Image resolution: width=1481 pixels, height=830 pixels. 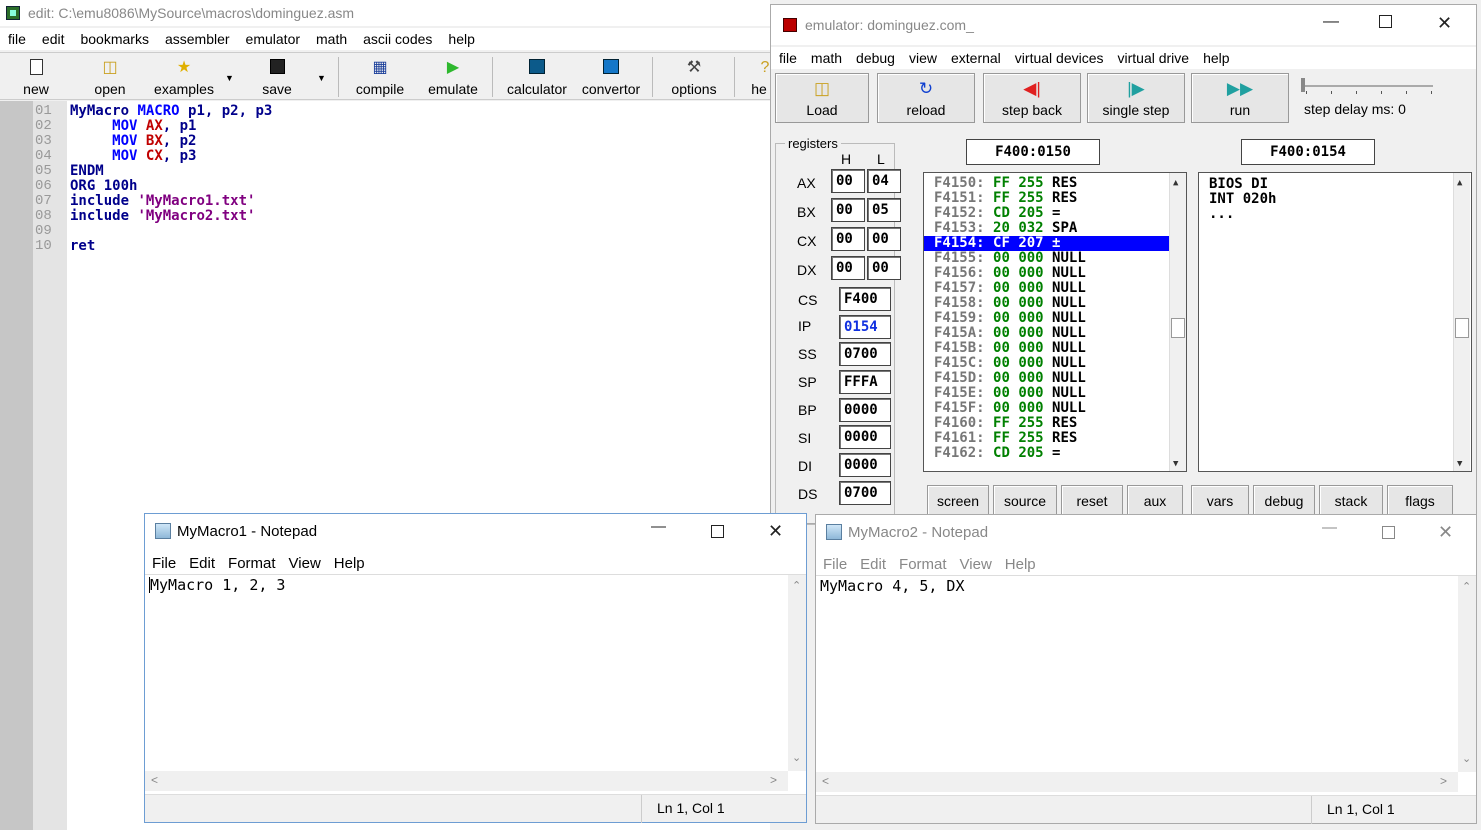 What do you see at coordinates (1137, 782) in the screenshot?
I see `notepad2-hscroll: < >` at bounding box center [1137, 782].